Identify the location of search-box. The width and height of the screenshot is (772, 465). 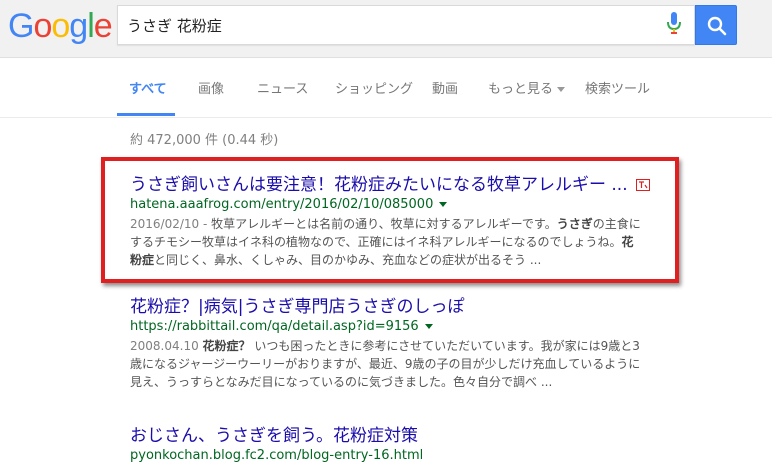
(406, 25).